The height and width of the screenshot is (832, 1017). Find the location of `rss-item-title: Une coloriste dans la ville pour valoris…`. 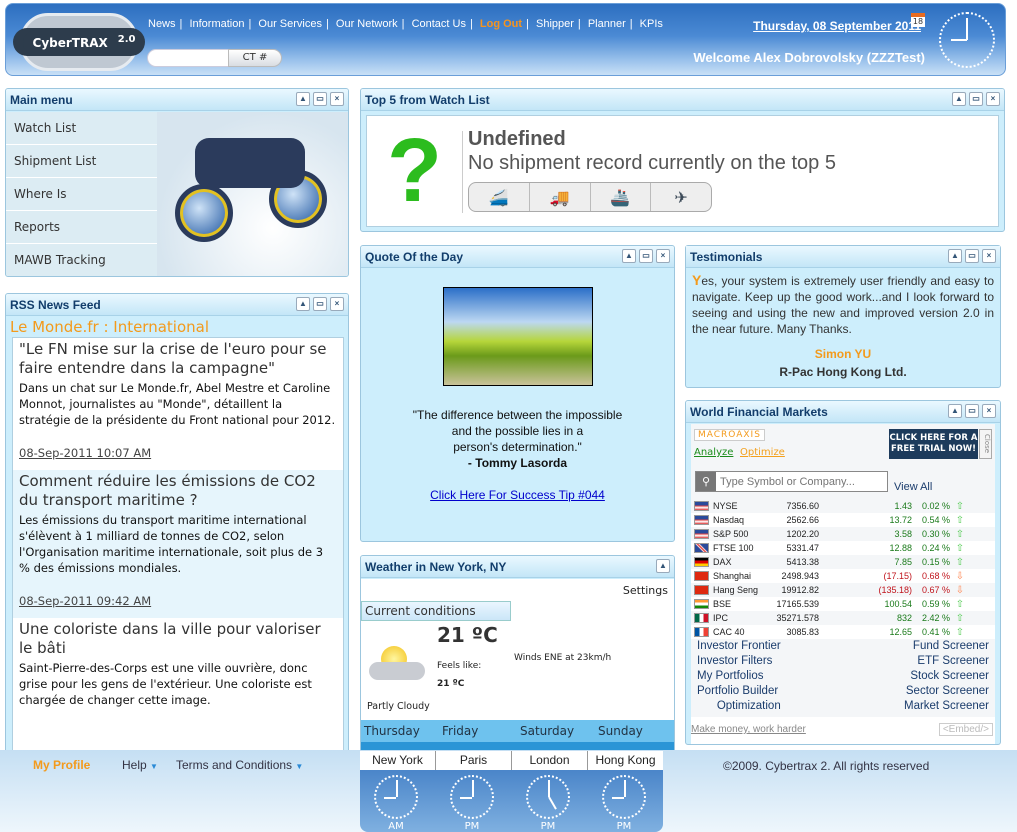

rss-item-title: Une coloriste dans la ville pour valoris… is located at coordinates (178, 639).